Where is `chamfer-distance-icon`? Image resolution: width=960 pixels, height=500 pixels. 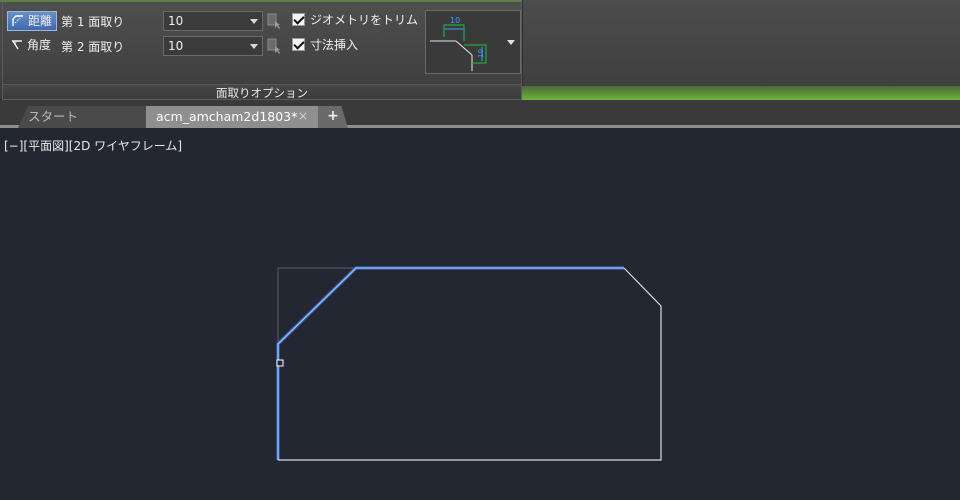 chamfer-distance-icon is located at coordinates (17, 20).